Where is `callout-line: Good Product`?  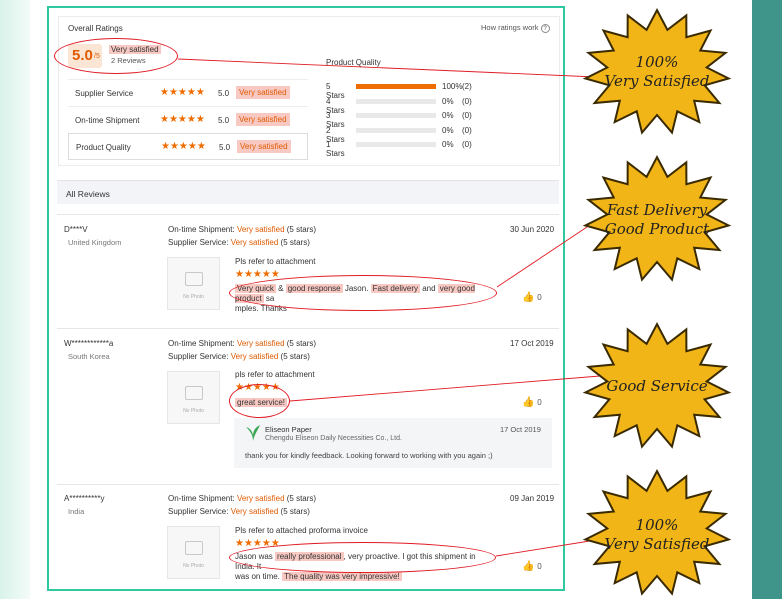 callout-line: Good Product is located at coordinates (657, 229).